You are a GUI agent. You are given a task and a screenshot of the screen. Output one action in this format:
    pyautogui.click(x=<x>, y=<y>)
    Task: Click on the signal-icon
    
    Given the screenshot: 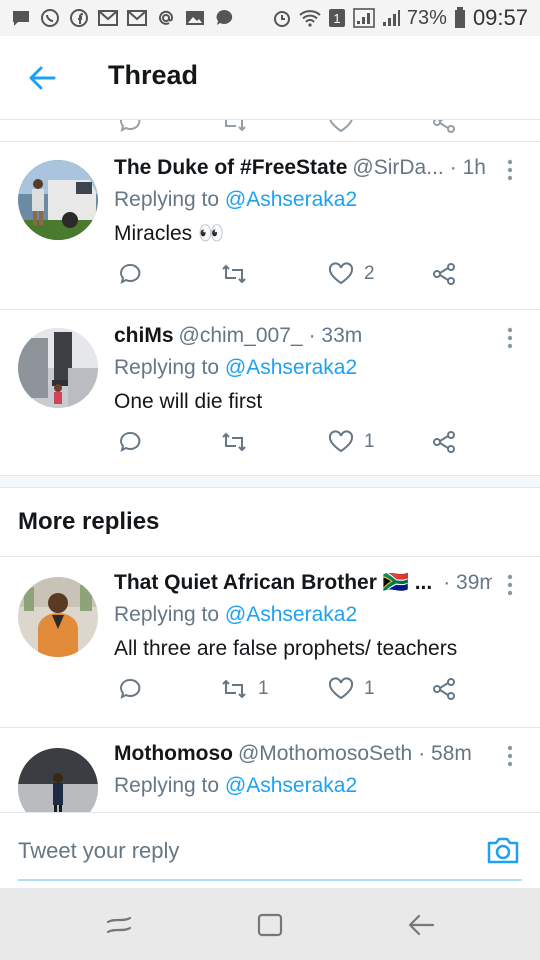 What is the action you would take?
    pyautogui.click(x=364, y=18)
    